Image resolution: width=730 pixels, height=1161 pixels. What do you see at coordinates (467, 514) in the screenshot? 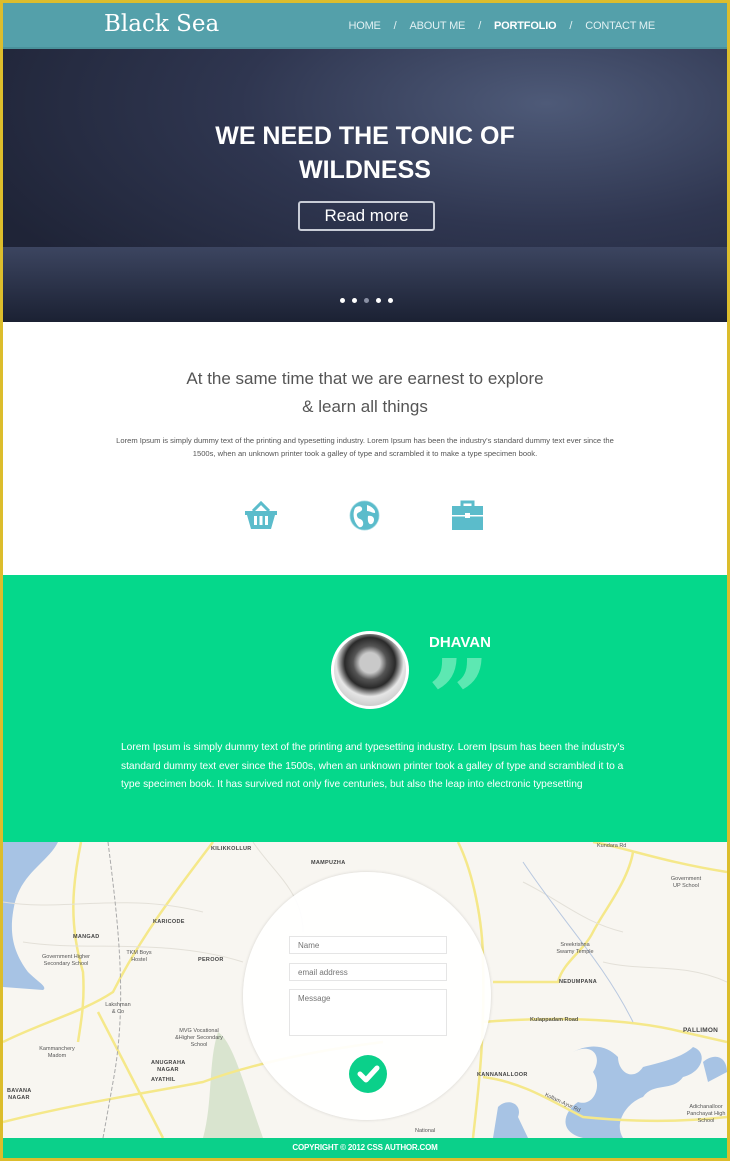
I see `briefcase-icon` at bounding box center [467, 514].